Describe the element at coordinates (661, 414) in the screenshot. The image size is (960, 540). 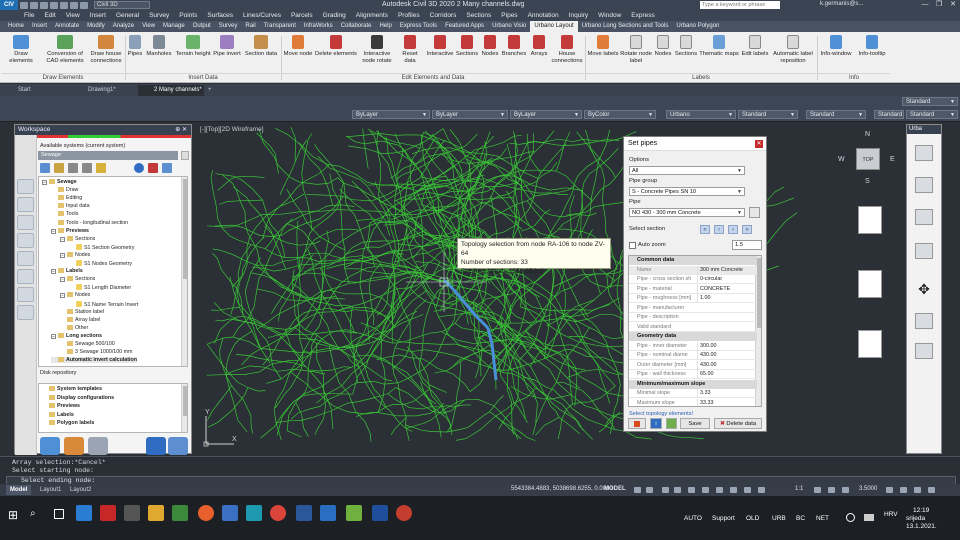
I see `select-topology-link: Select topology elements!` at that location.